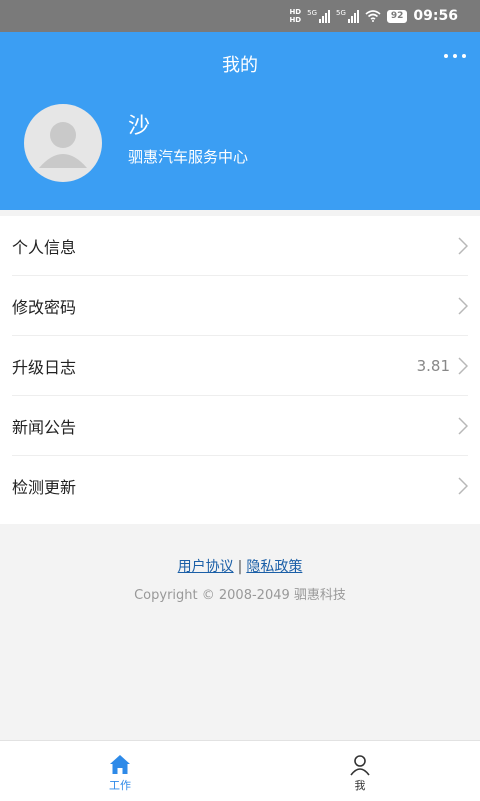  Describe the element at coordinates (240, 366) in the screenshot. I see `menu-item-upgrade-log: 升级日志 3.81` at that location.